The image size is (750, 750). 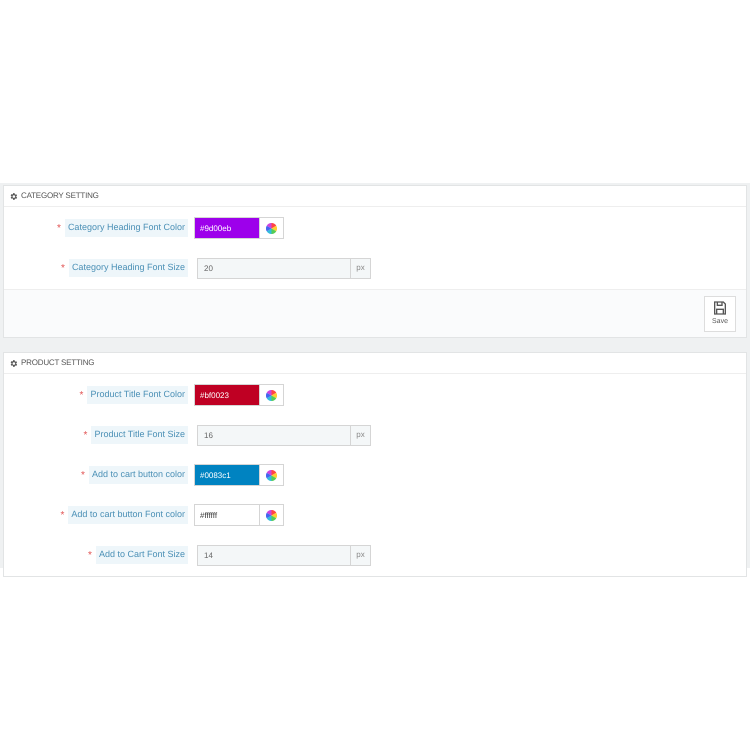 I want to click on field-label: Add to cart button Font color, so click(x=128, y=515).